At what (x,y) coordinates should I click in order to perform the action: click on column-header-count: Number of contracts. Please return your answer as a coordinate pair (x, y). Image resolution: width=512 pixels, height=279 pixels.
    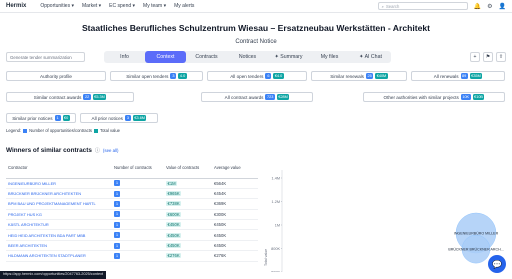
    Looking at the image, I should click on (138, 171).